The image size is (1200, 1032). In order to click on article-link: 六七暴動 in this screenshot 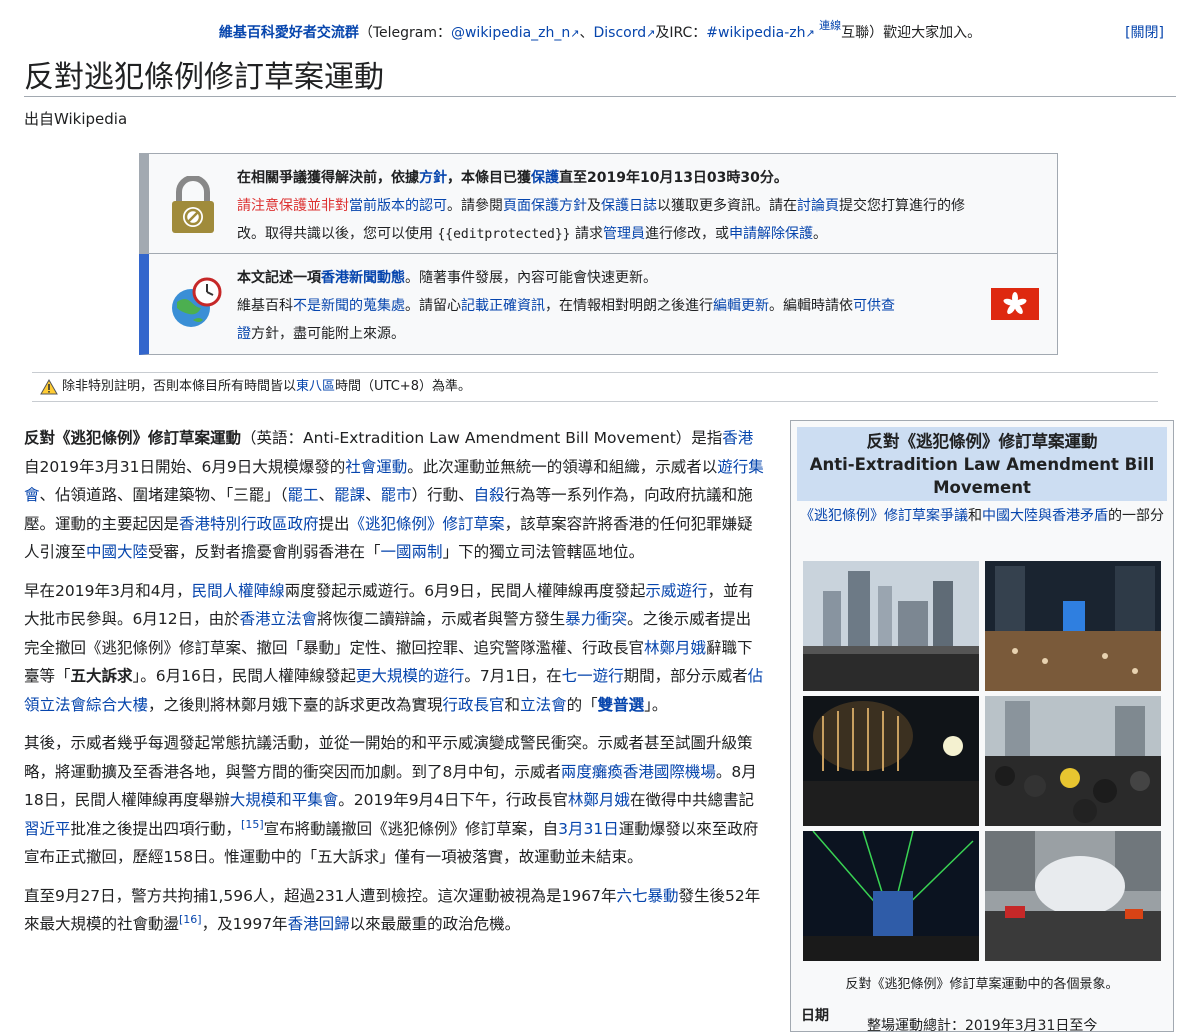, I will do `click(648, 896)`.